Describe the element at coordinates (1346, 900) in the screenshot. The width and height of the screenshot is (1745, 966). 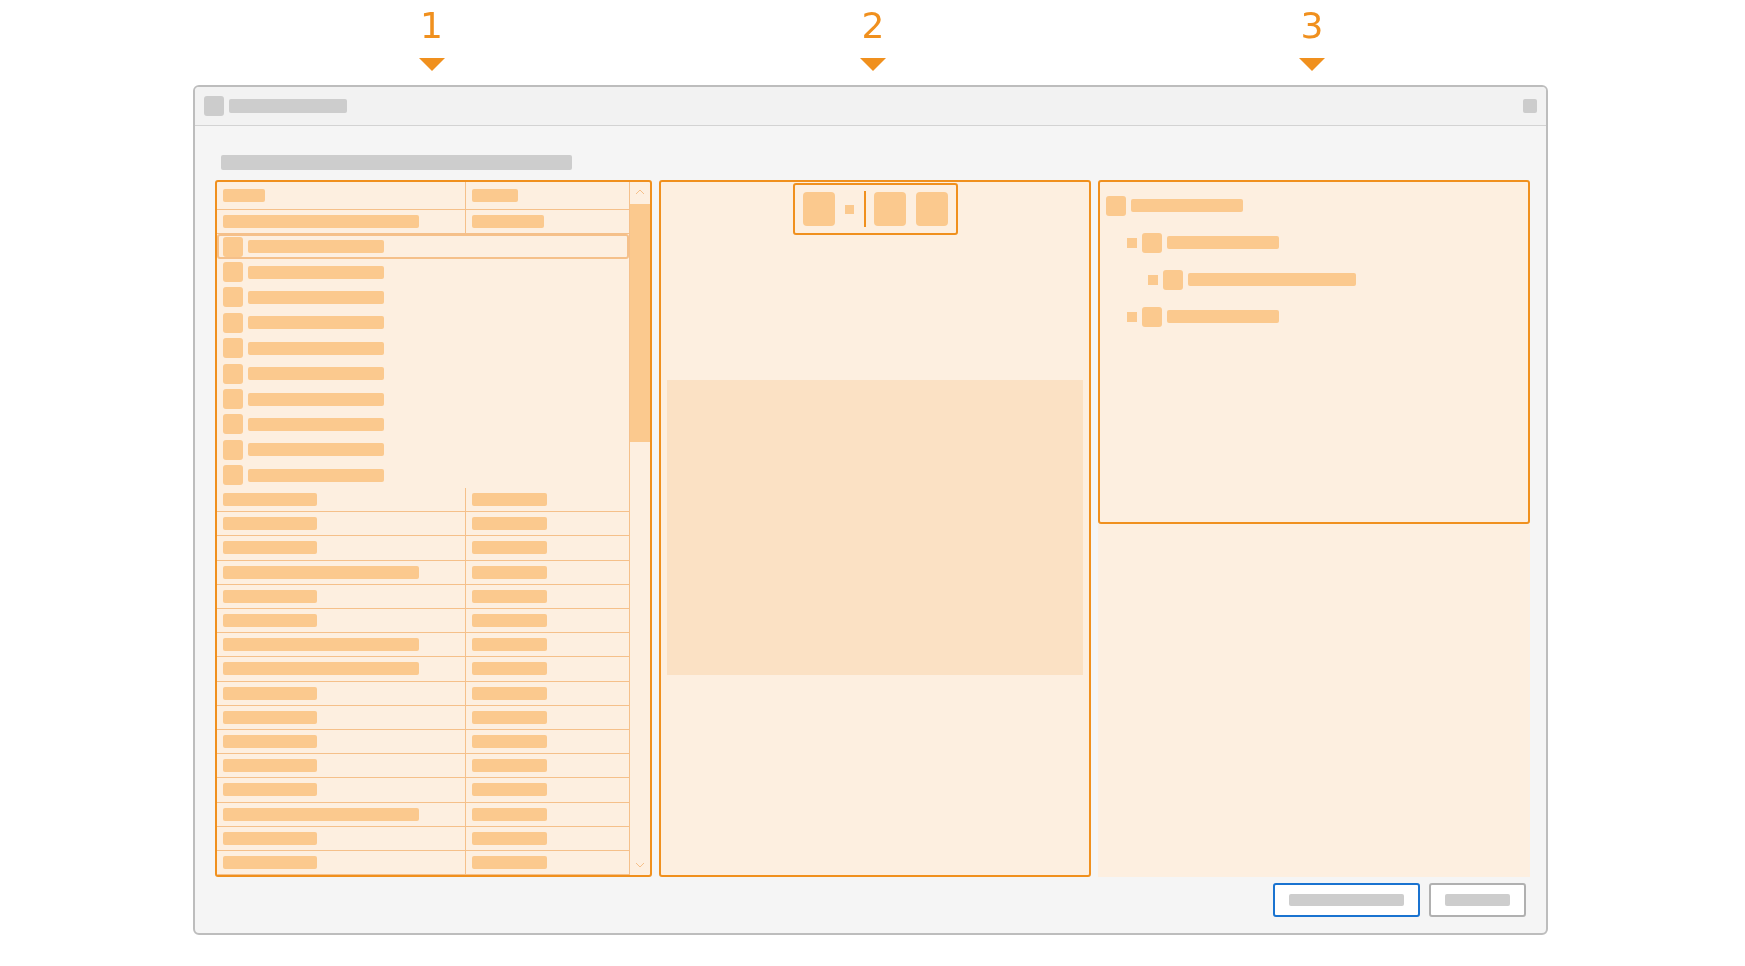
I see `default-button` at that location.